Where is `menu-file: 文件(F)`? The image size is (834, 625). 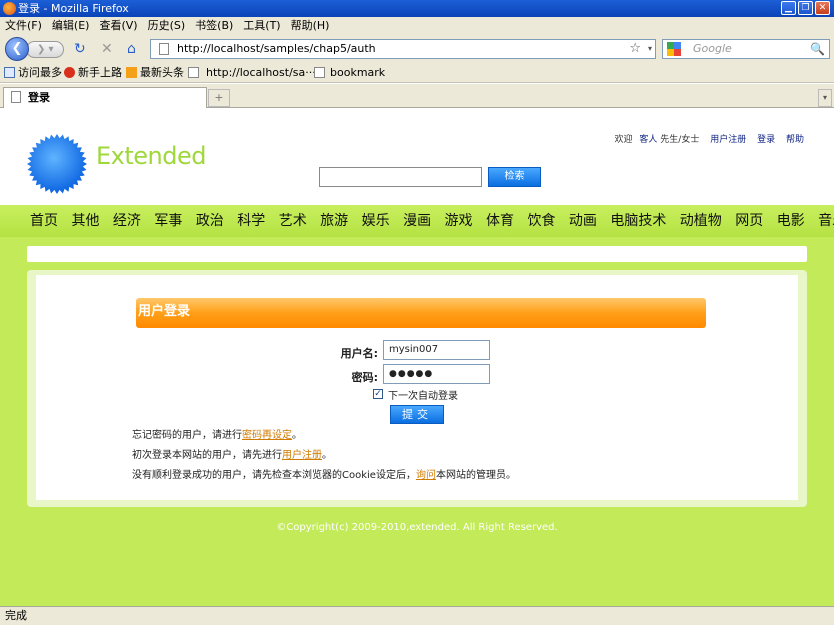 menu-file: 文件(F) is located at coordinates (23, 26).